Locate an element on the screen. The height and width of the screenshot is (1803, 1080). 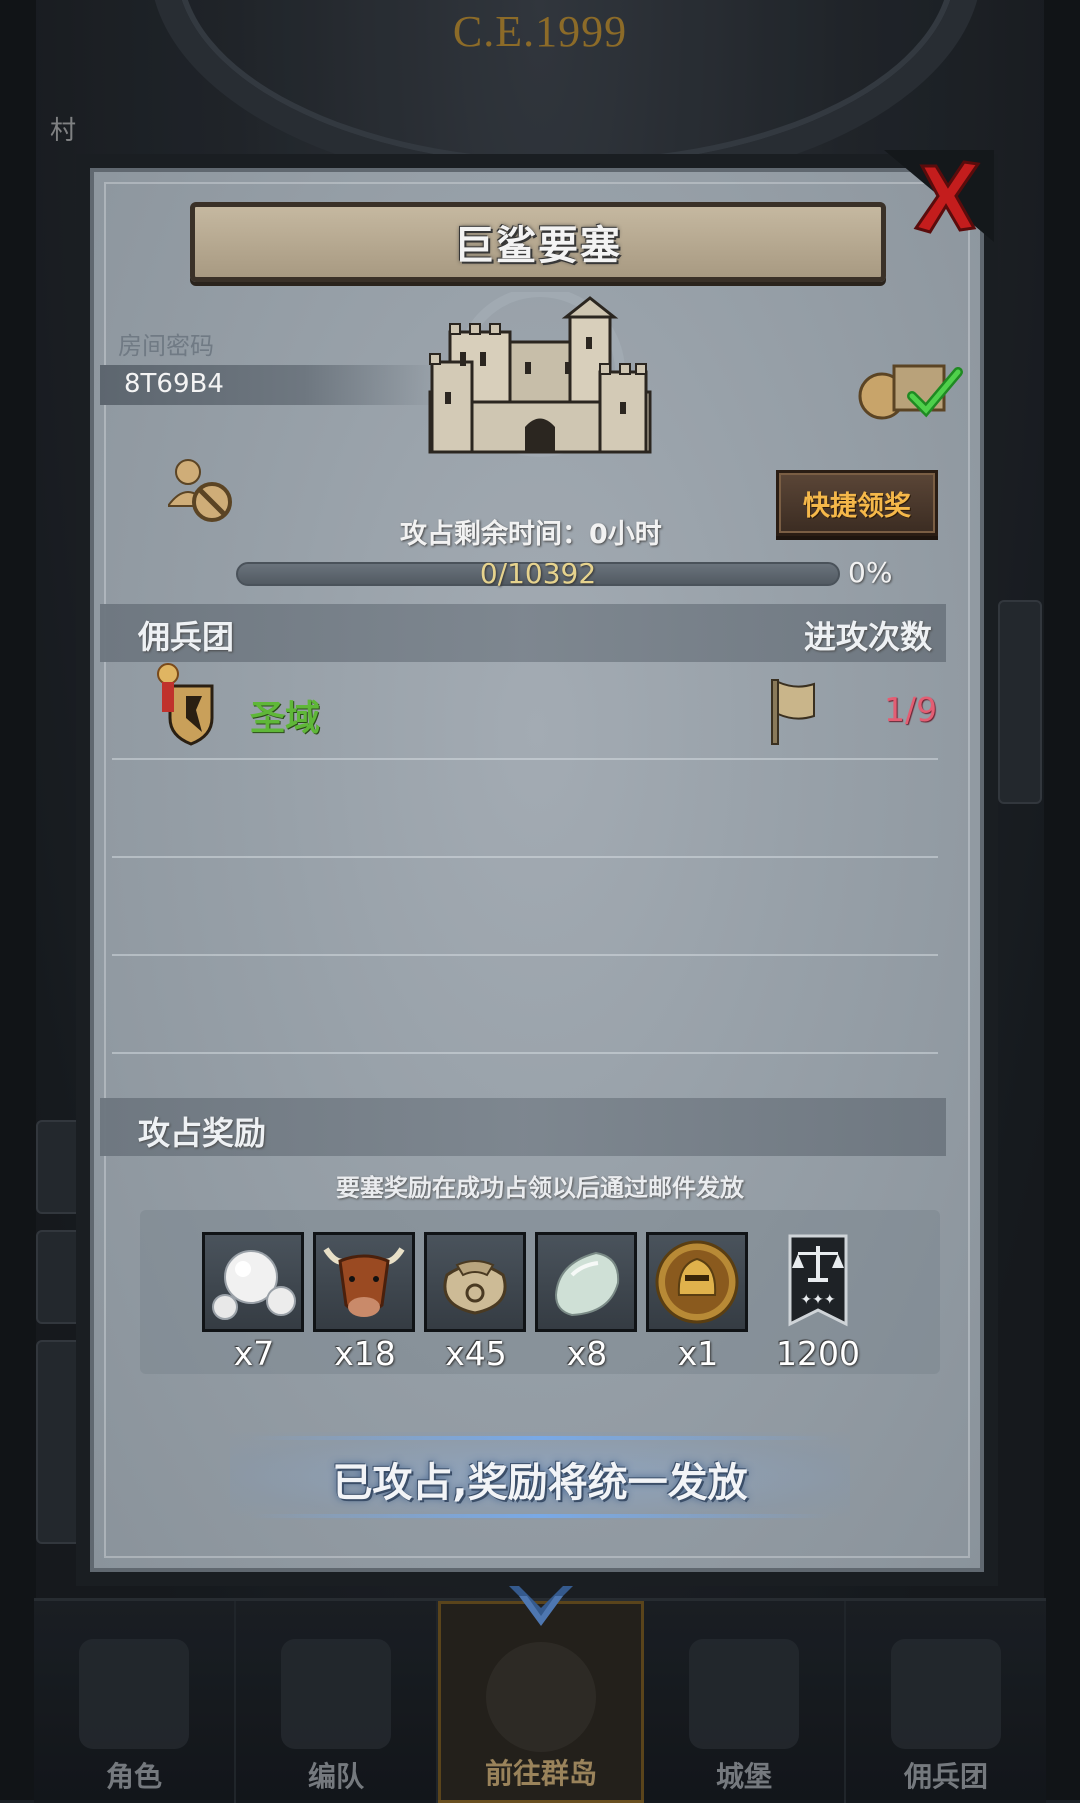
progress-percent: 0% is located at coordinates (870, 572).